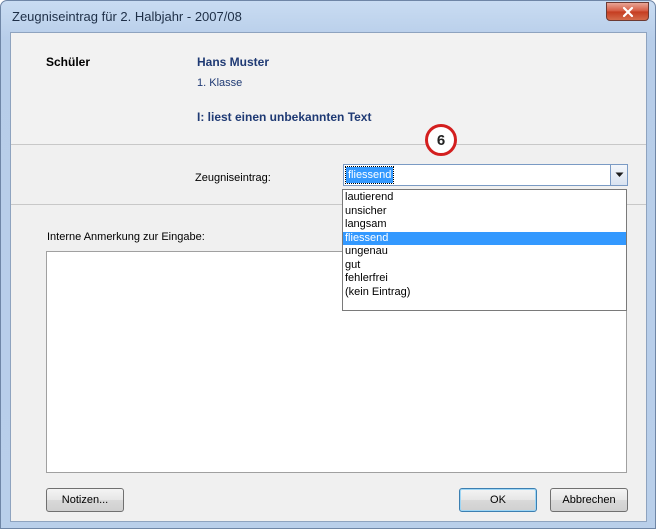 The height and width of the screenshot is (529, 656). I want to click on dropdown-option: ungenau, so click(484, 252).